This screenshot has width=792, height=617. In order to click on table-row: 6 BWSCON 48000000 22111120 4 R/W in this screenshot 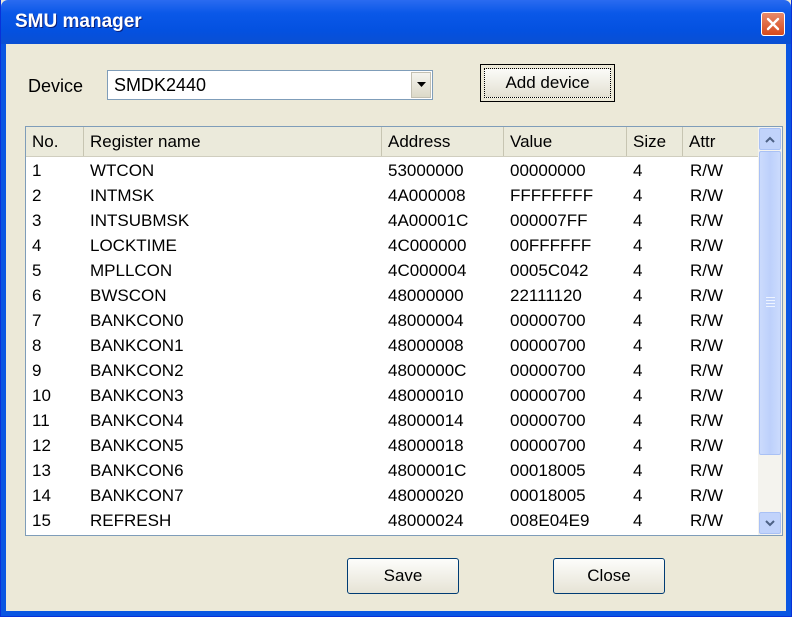, I will do `click(392, 295)`.